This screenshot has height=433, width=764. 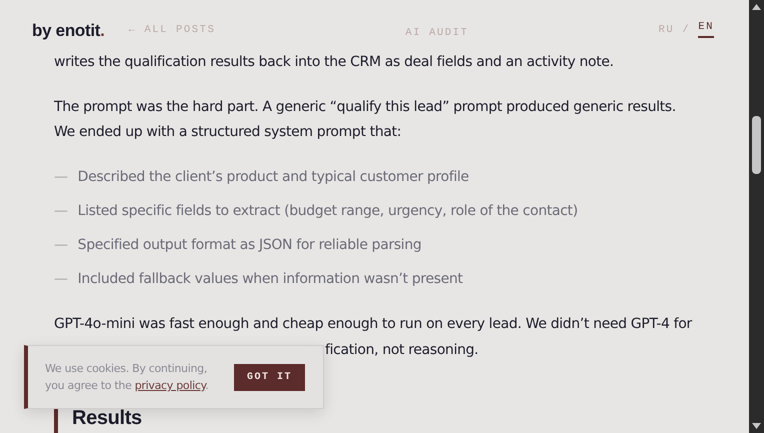 I want to click on scroll-down-icon, so click(x=756, y=426).